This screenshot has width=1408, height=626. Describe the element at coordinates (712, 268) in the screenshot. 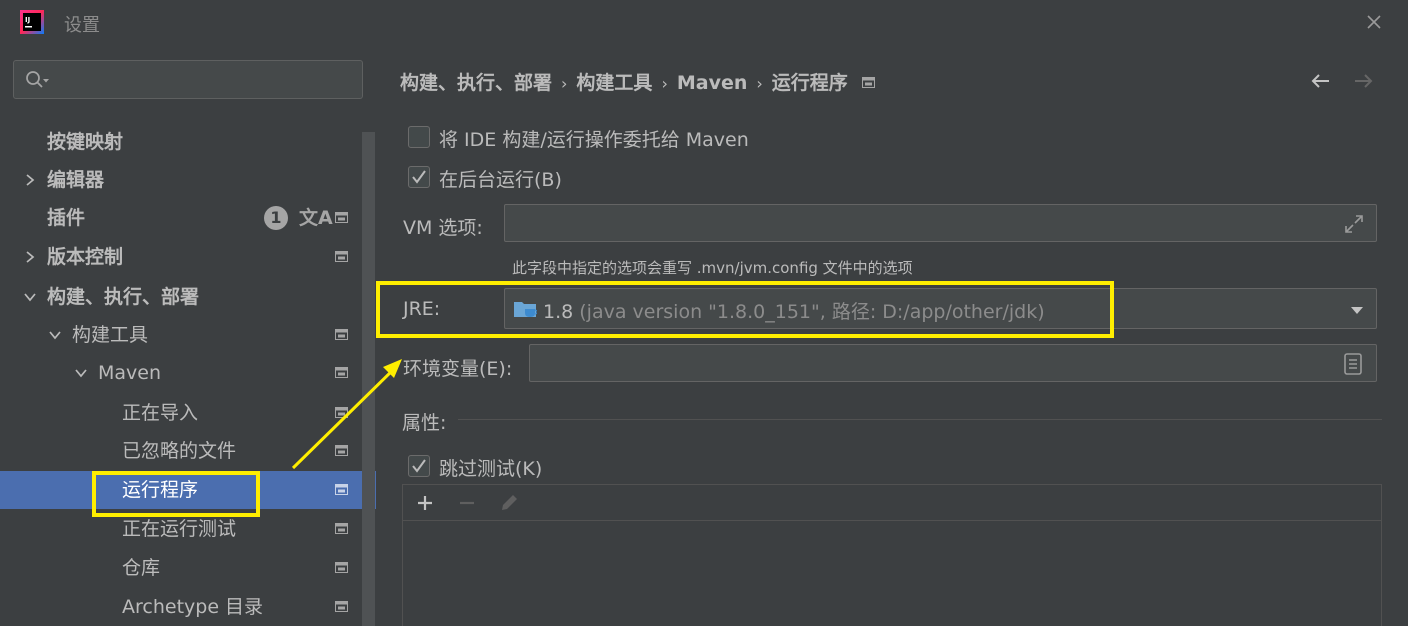

I see `vm-options-hint: 此字段中指定的选项会重写 .mvn/jvm.config 文件中的选项` at that location.